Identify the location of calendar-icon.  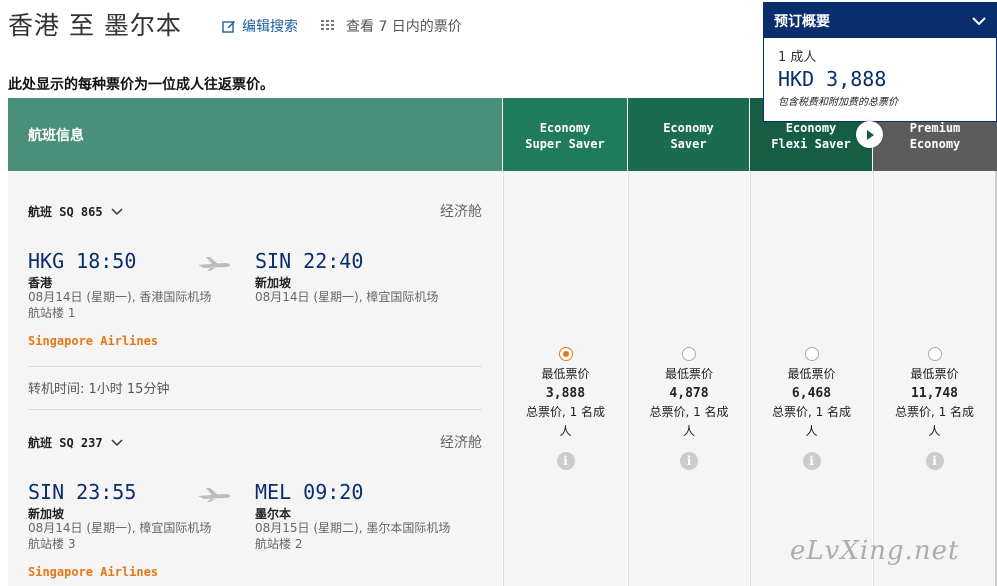
(327, 25).